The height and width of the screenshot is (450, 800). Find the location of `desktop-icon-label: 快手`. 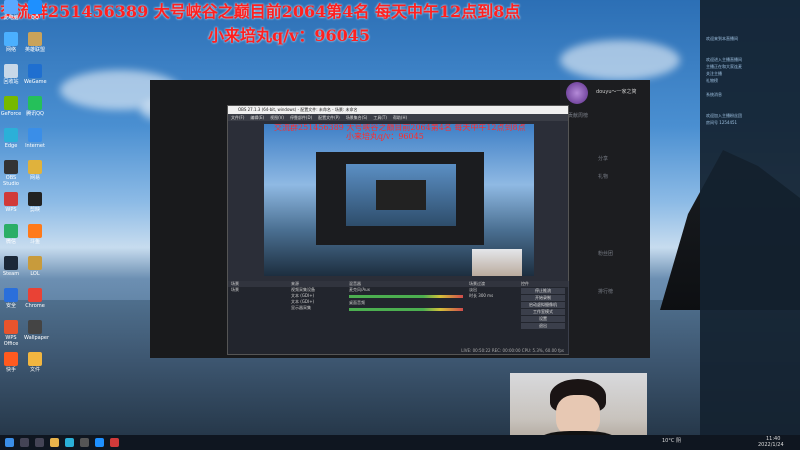

desktop-icon-label: 快手 is located at coordinates (10, 370).